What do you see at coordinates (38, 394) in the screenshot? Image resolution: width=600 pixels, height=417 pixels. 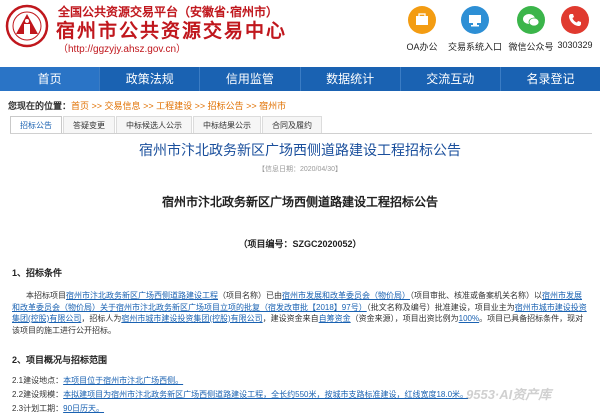 I see `item-label: 2.2建设规模：` at bounding box center [38, 394].